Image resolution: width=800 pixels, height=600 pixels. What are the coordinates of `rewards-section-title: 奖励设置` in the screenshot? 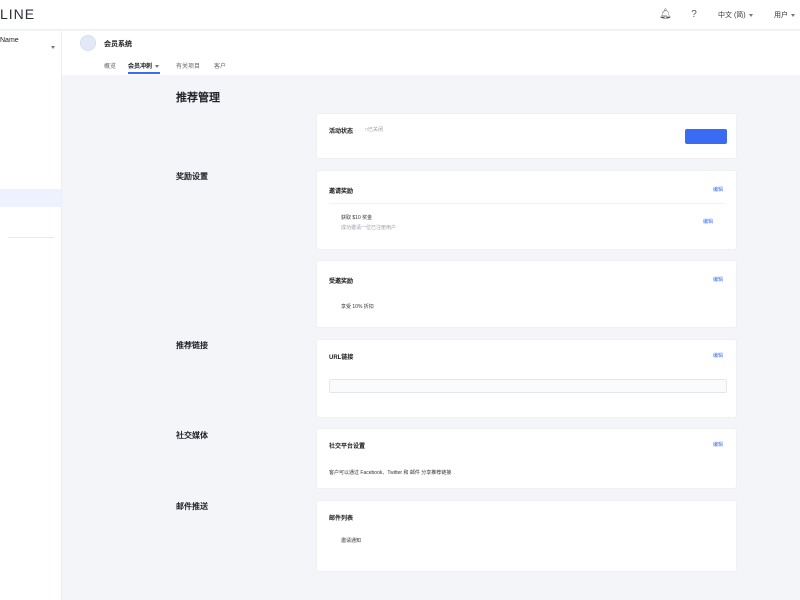 It's located at (192, 176).